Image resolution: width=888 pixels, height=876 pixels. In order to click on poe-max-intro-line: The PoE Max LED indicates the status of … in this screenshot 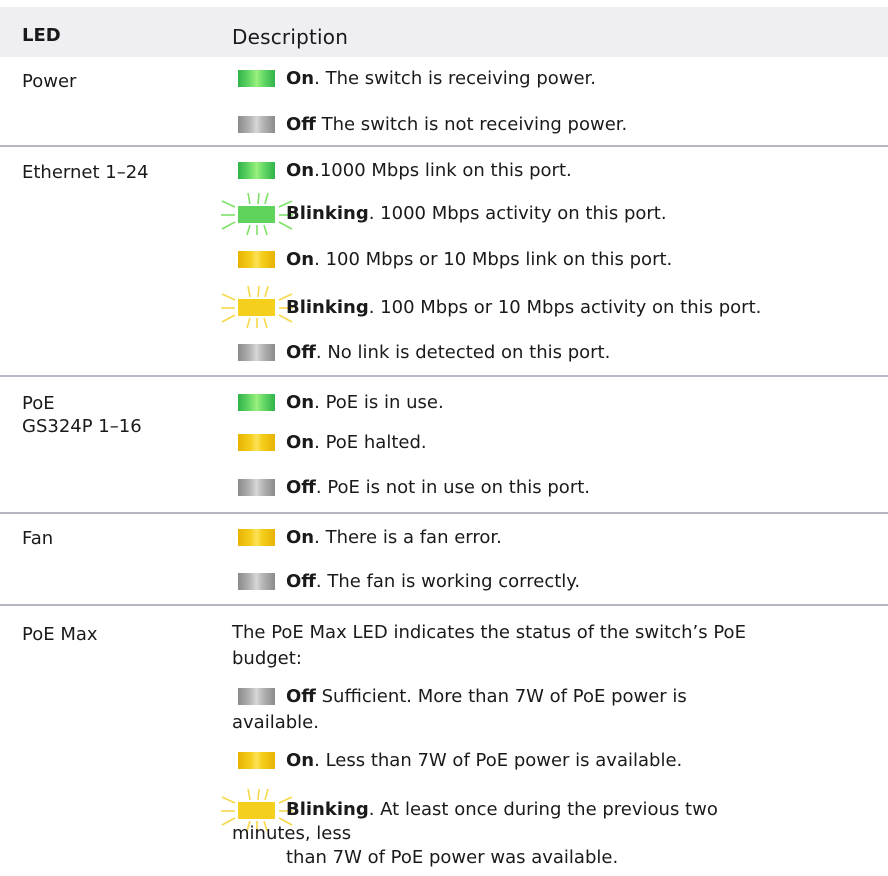, I will do `click(489, 632)`.